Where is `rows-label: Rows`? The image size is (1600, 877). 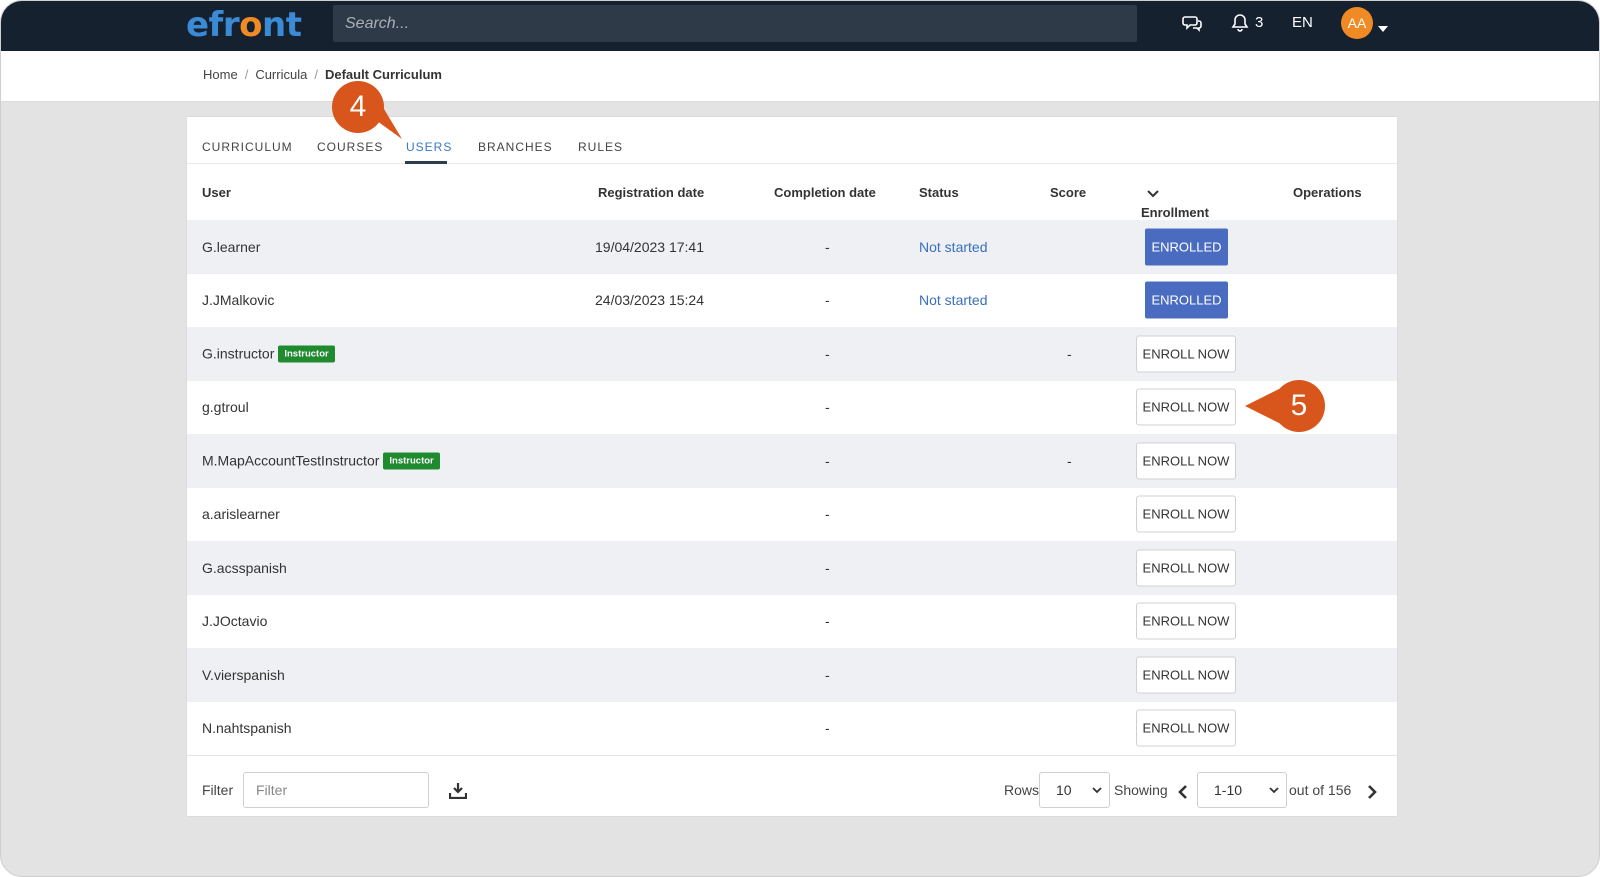
rows-label: Rows is located at coordinates (1022, 790).